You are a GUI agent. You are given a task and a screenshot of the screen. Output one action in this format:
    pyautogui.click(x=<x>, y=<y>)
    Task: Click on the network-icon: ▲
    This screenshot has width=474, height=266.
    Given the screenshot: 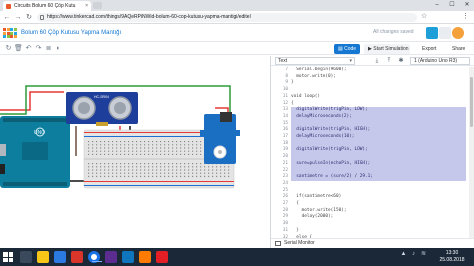 What is the action you would take?
    pyautogui.click(x=403, y=254)
    